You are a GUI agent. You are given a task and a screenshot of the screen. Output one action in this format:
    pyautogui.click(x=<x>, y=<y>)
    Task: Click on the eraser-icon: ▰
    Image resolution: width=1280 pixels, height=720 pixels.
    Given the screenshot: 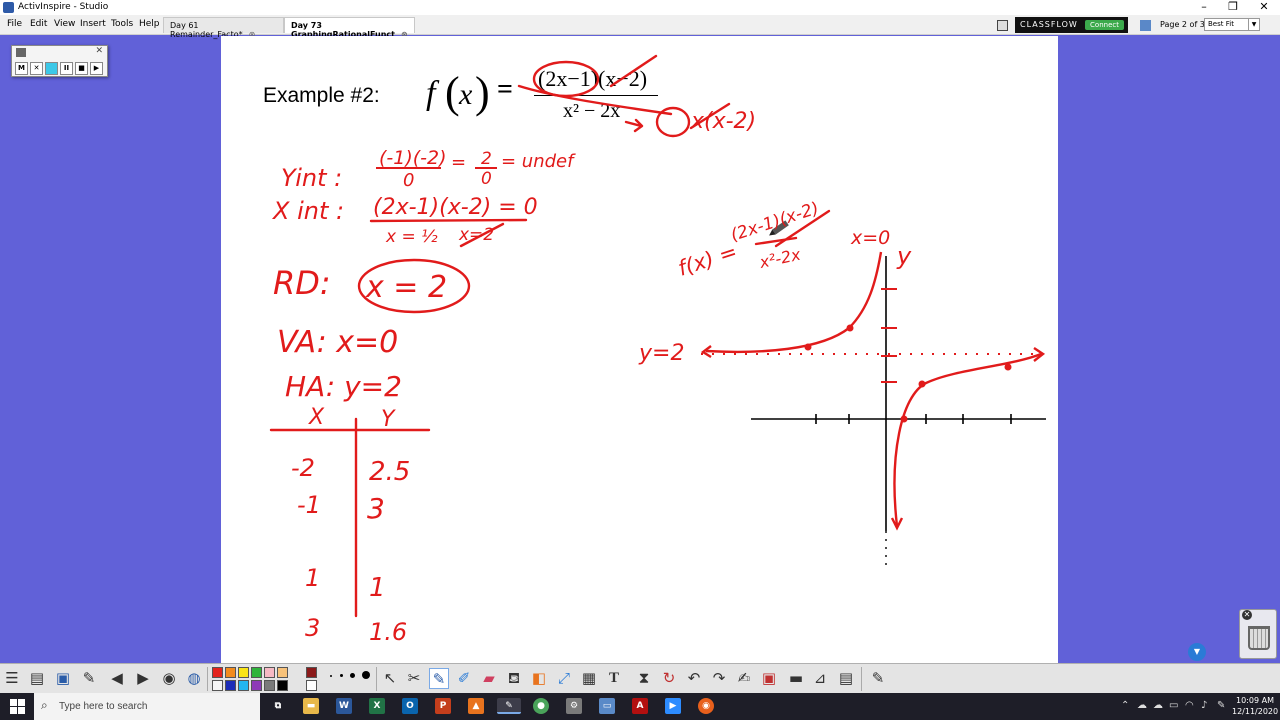 What is the action you would take?
    pyautogui.click(x=489, y=678)
    